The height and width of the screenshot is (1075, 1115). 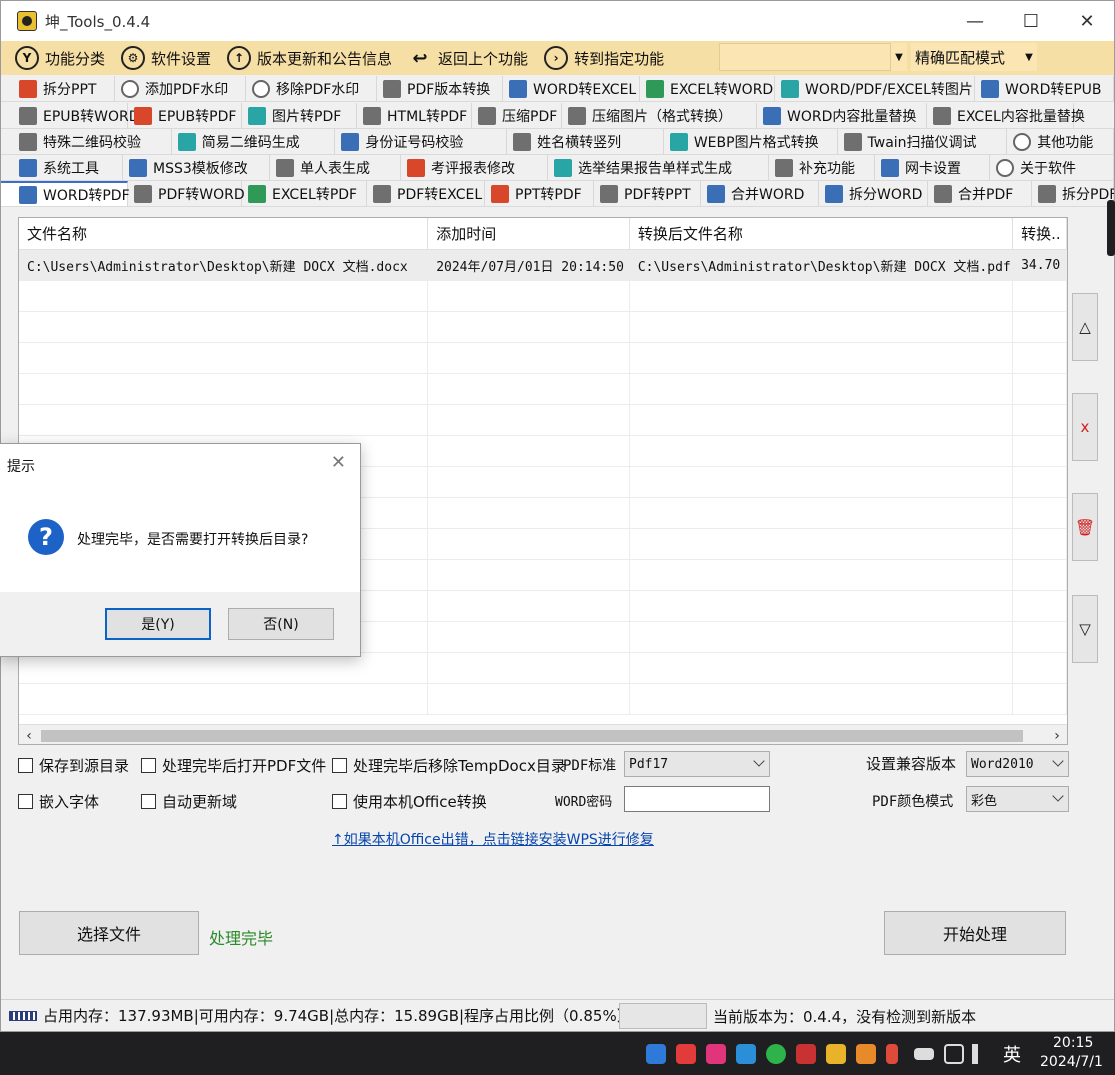 I want to click on tab-function: 特殊二维码校验, so click(x=86, y=141).